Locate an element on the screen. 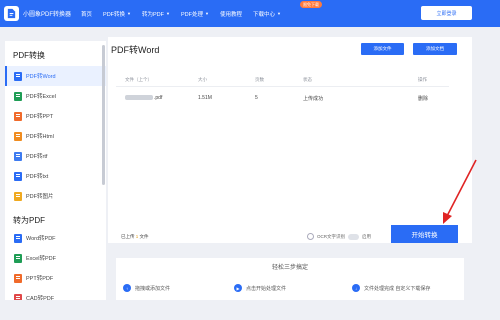  sidebar-to-pdf-item-2: PPT转PDF is located at coordinates (55, 278).